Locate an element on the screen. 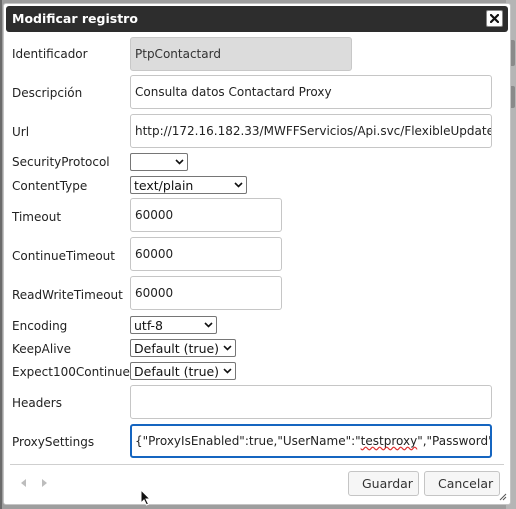 Image resolution: width=516 pixels, height=509 pixels. close-icon is located at coordinates (494, 18).